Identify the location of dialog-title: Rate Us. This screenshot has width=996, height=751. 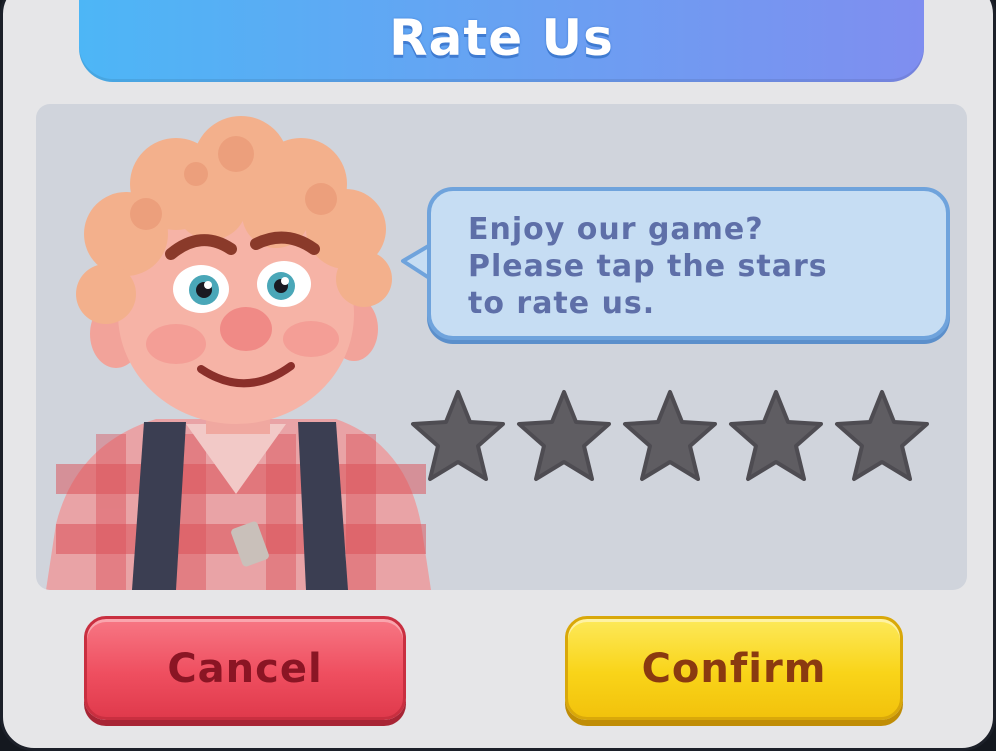
(501, 38).